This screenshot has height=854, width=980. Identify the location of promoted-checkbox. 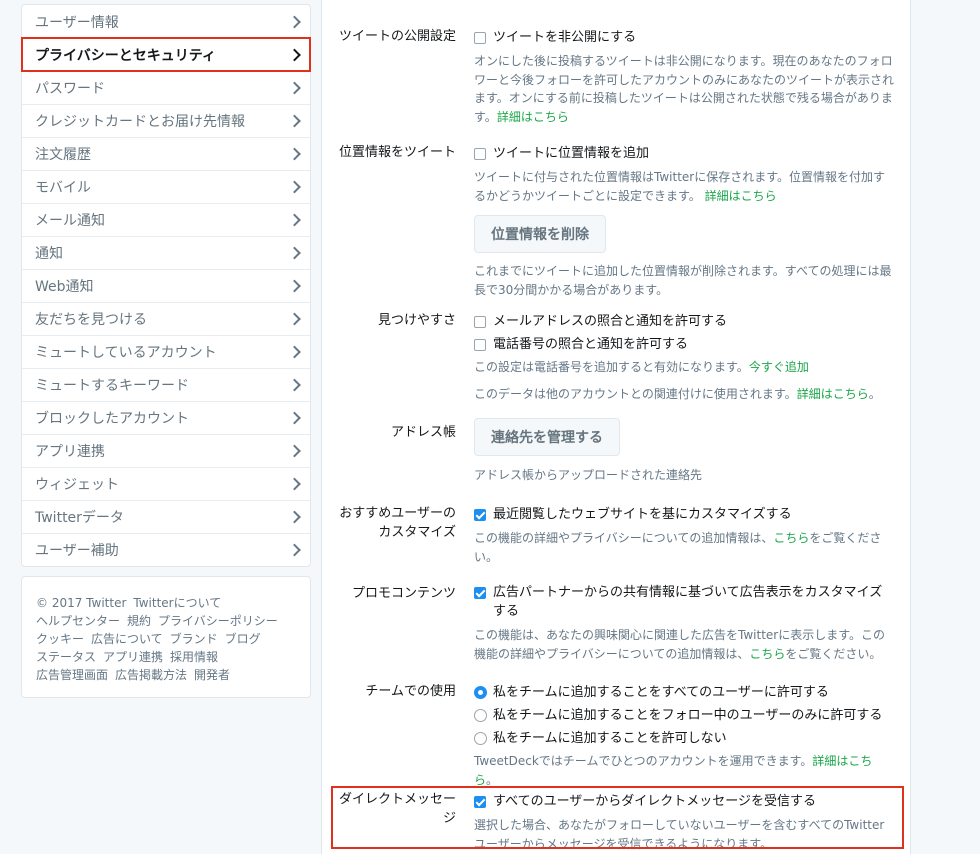
(480, 593).